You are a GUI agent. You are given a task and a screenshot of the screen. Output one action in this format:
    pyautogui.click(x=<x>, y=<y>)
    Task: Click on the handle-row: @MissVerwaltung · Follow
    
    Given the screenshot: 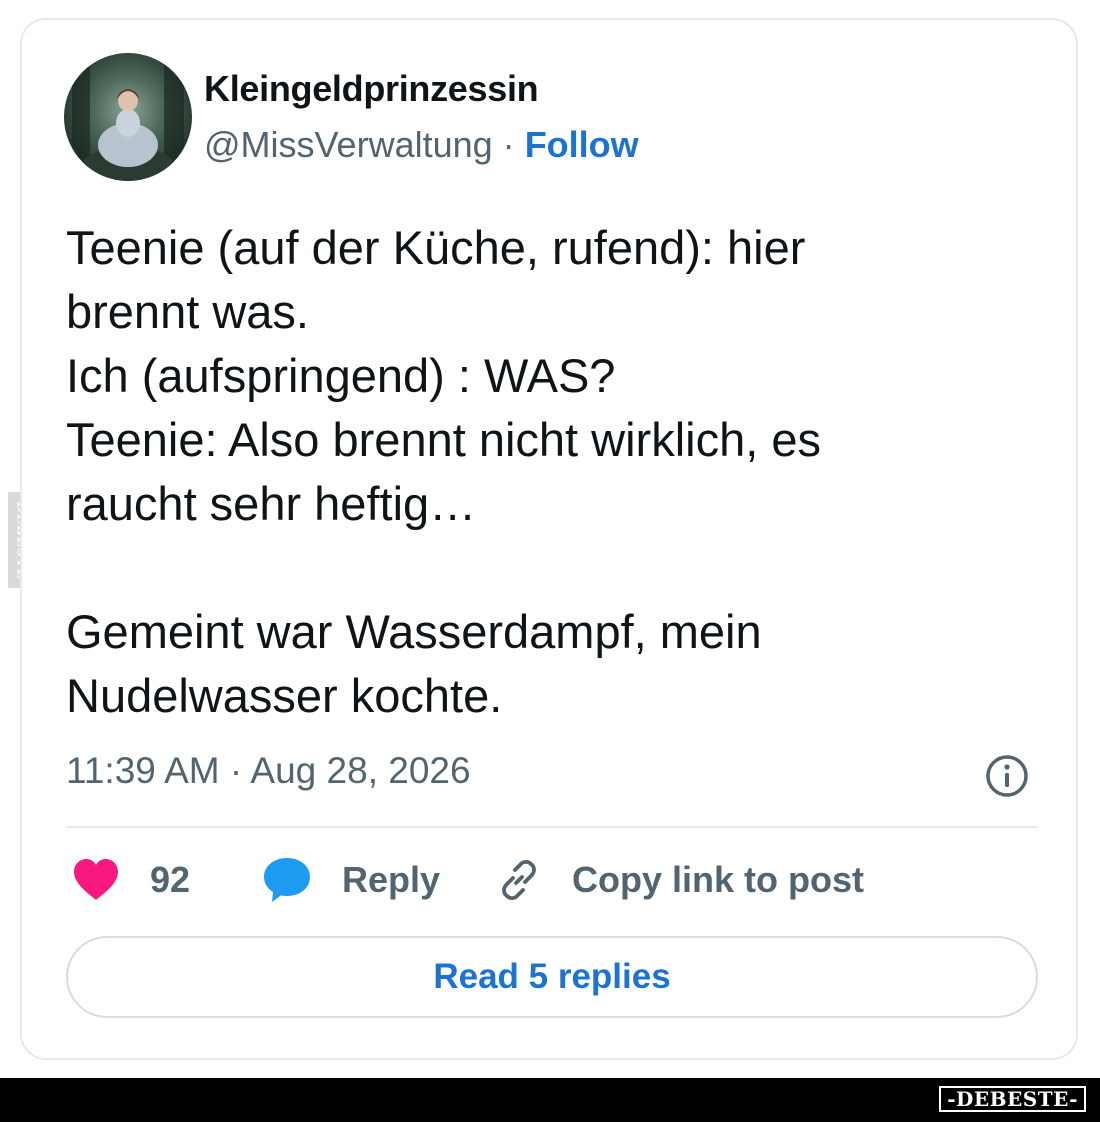 What is the action you would take?
    pyautogui.click(x=421, y=145)
    